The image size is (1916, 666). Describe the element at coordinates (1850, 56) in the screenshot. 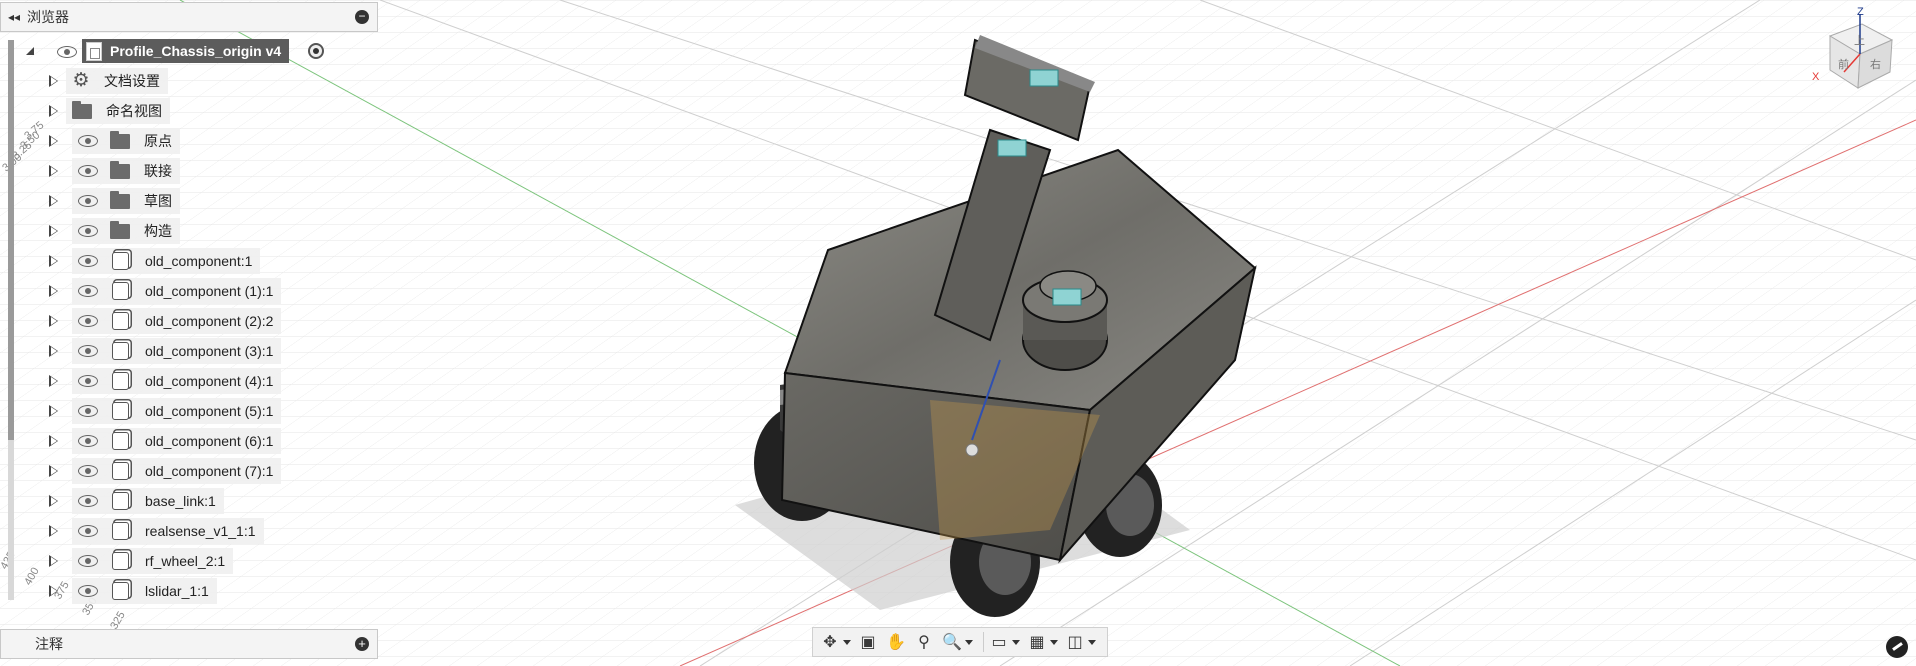

I see `view-cube: X Z 上 前 右` at that location.